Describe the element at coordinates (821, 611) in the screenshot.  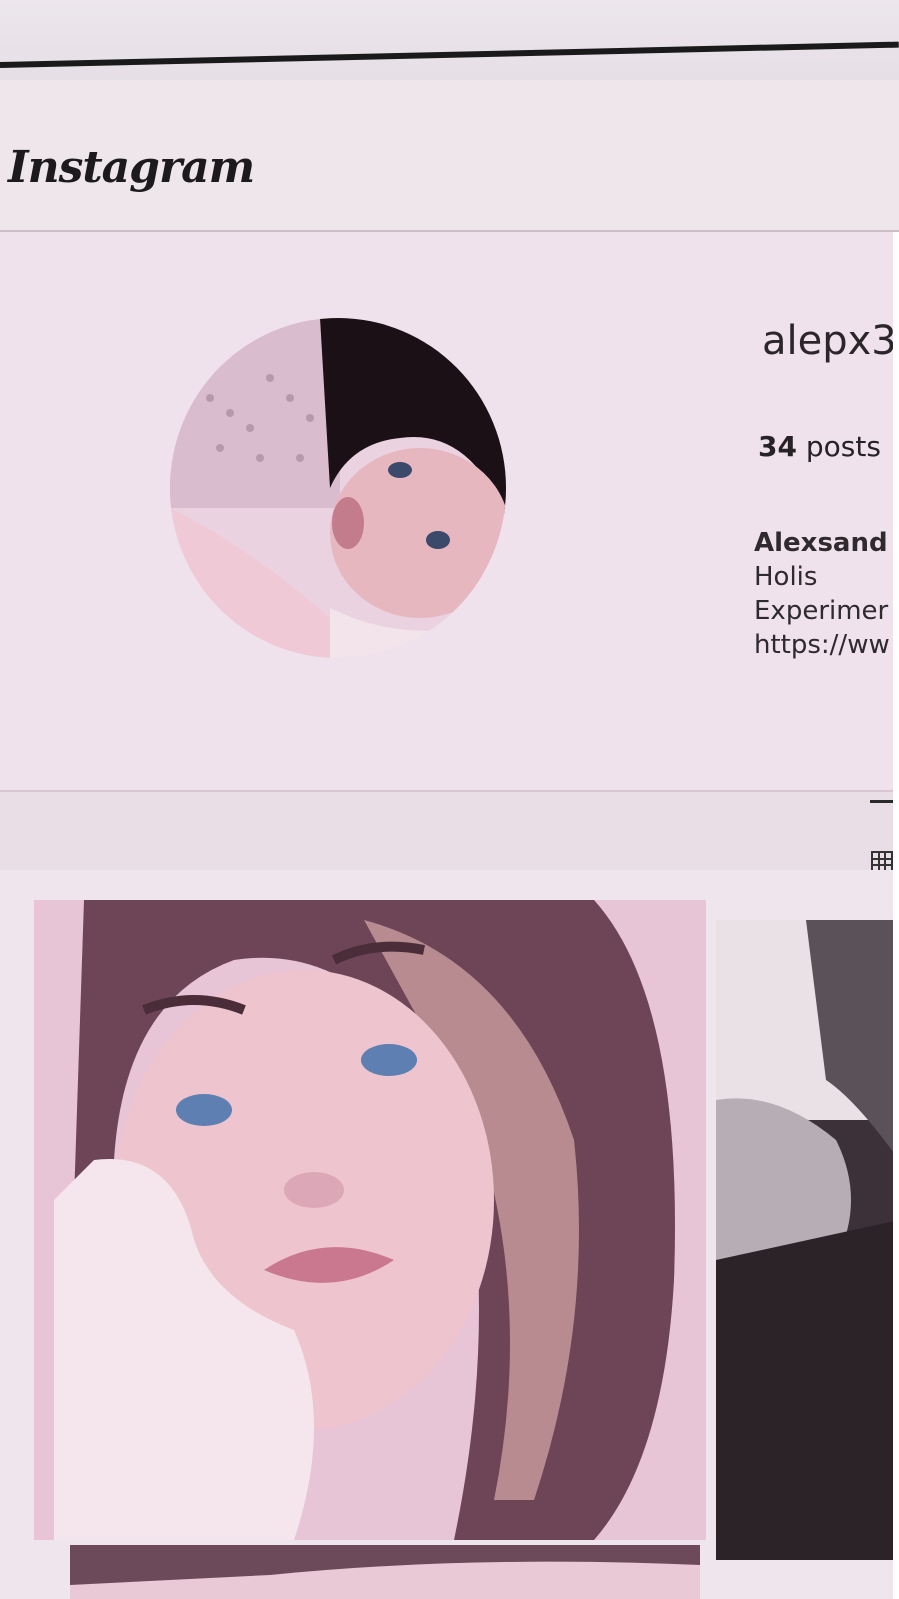
I see `bio-line: Experimer` at that location.